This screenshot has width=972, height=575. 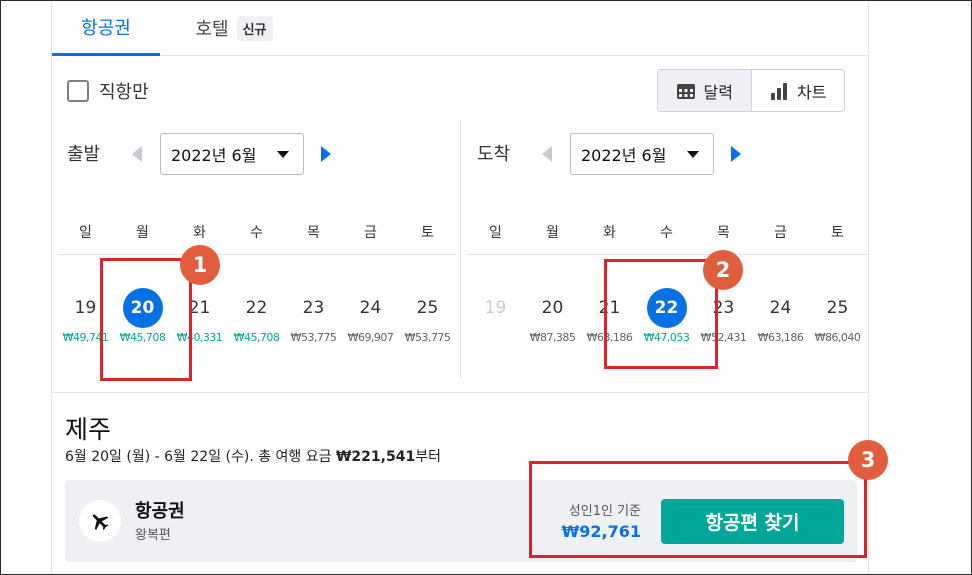 I want to click on result-title: 항공권, so click(x=160, y=511).